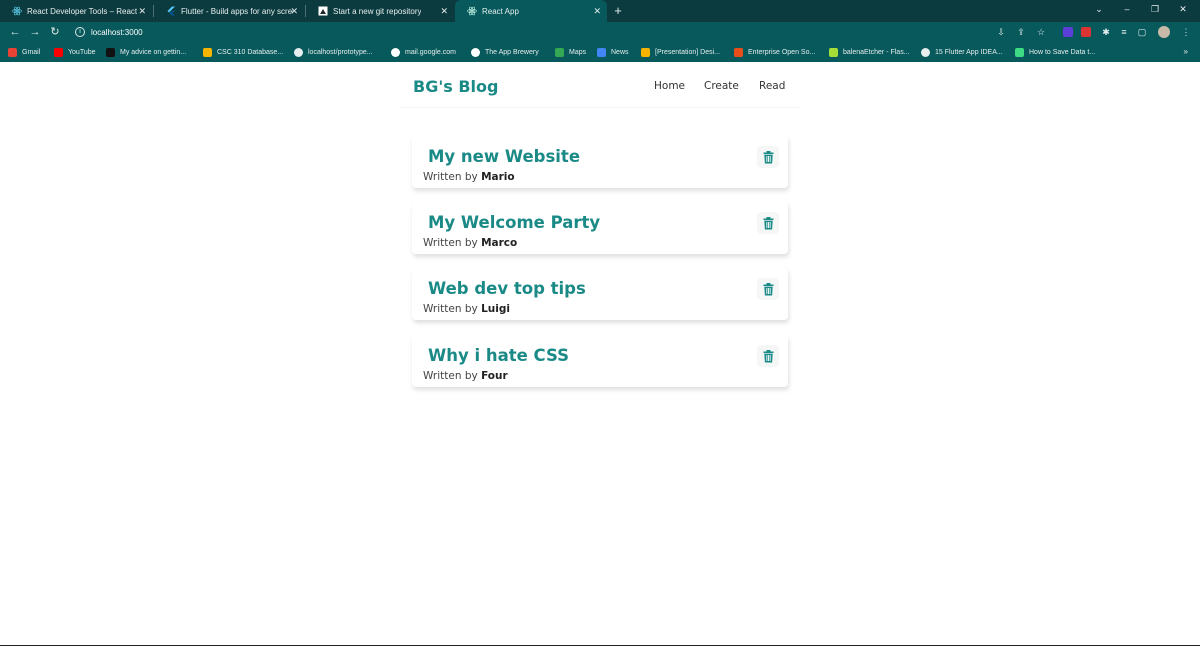 This screenshot has height=646, width=1200. What do you see at coordinates (600, 162) in the screenshot?
I see `blog-preview: My new Website Written by Mario` at bounding box center [600, 162].